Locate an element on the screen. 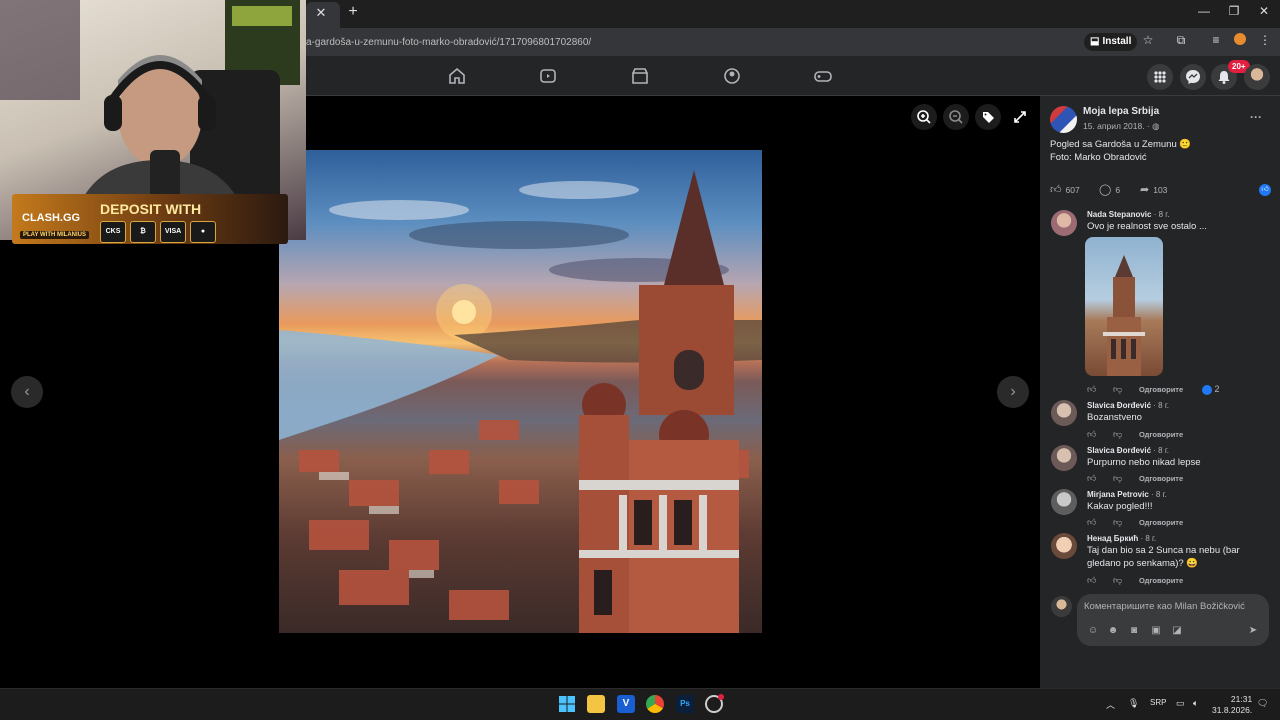  video-icon is located at coordinates (548, 76).